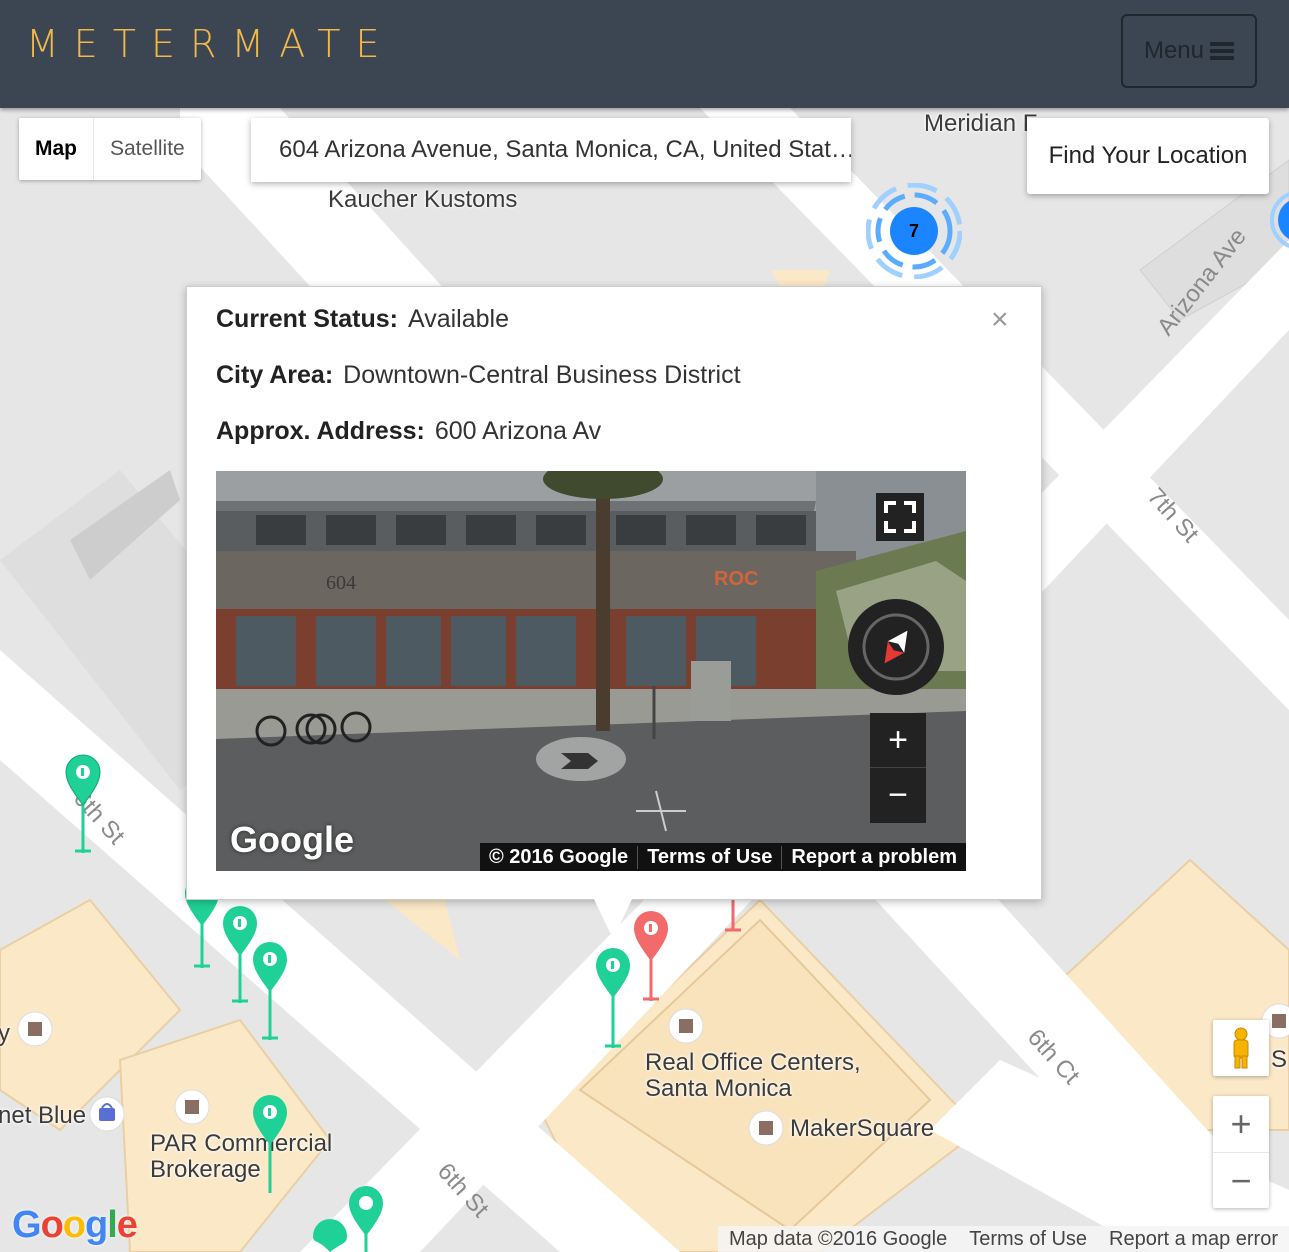  Describe the element at coordinates (1279, 220) in the screenshot. I see `cluster-icon-partial` at that location.